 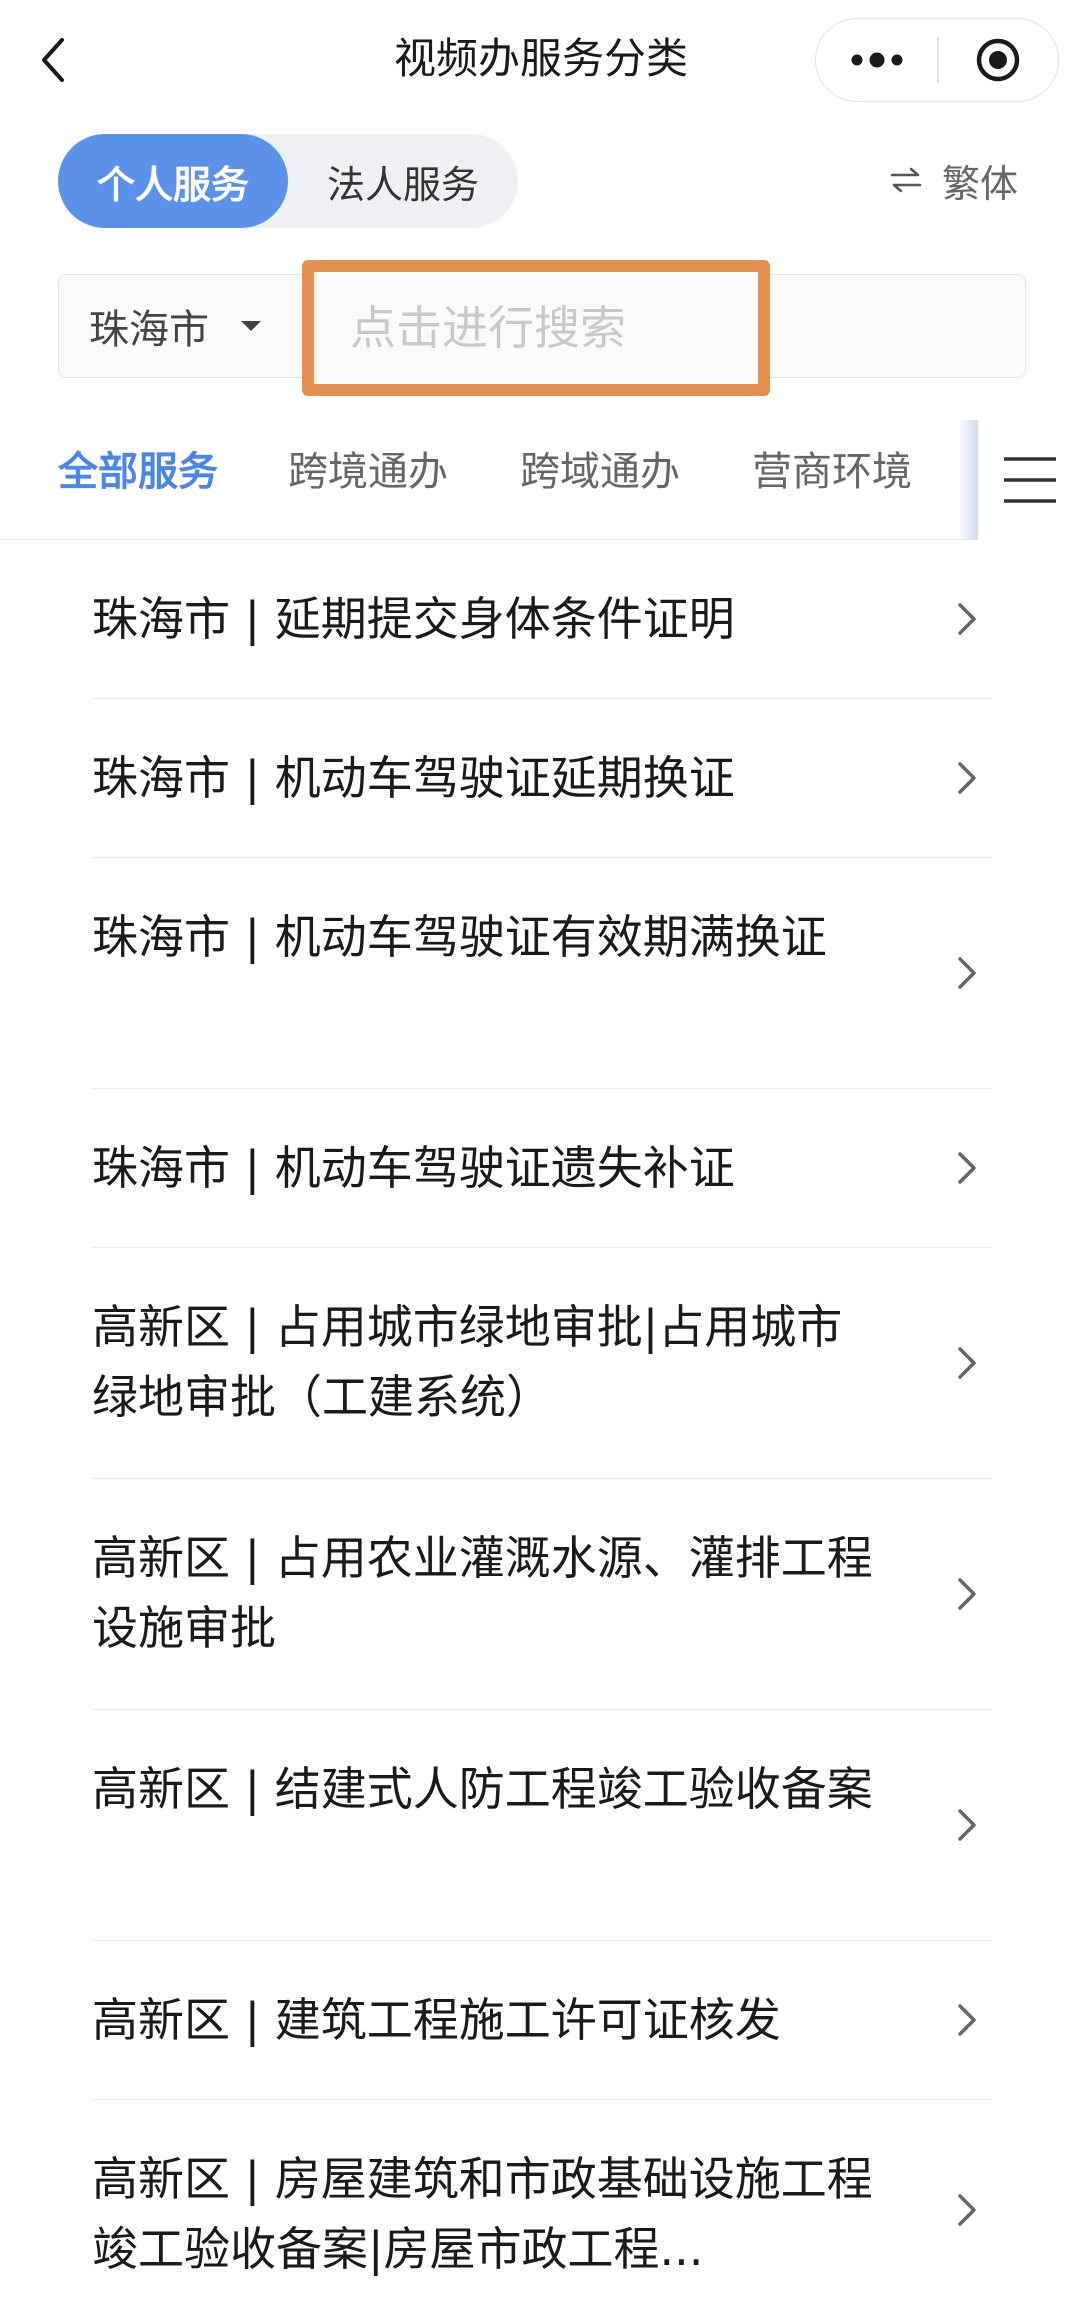 I want to click on list-item-label: 珠海市 | 机动车驾驶证遗失补证, so click(x=413, y=1168).